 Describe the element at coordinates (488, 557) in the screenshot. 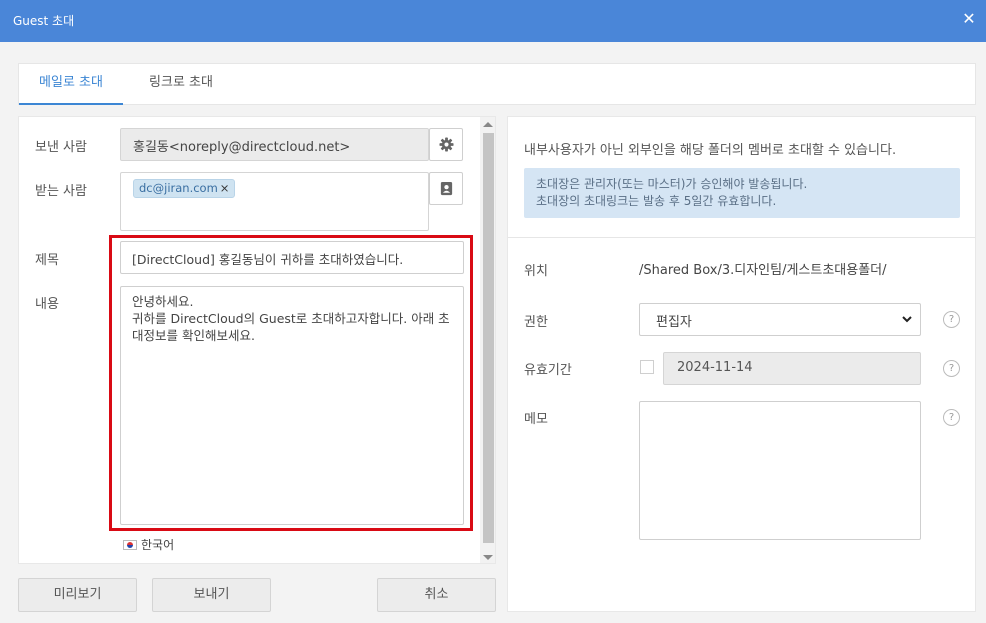

I see `scroll-down-icon` at that location.